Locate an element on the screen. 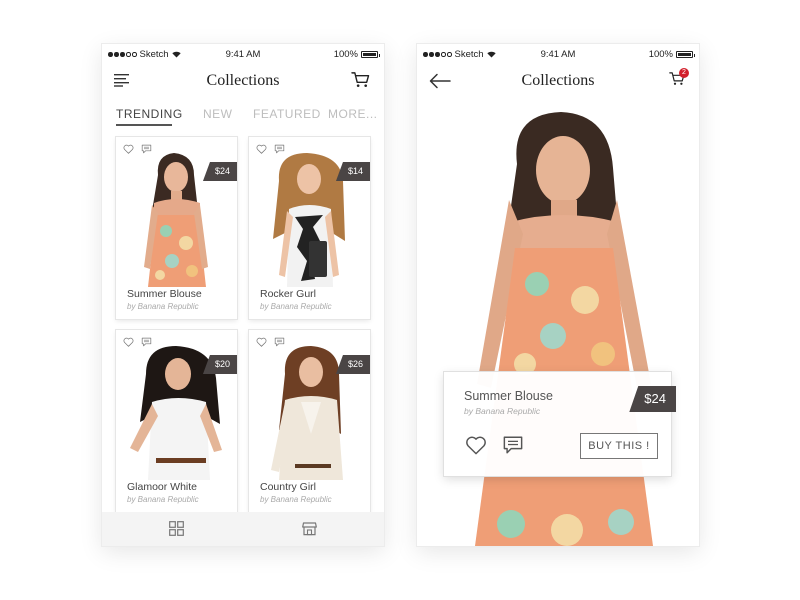 The height and width of the screenshot is (600, 800). shopping-cart-icon is located at coordinates (360, 79).